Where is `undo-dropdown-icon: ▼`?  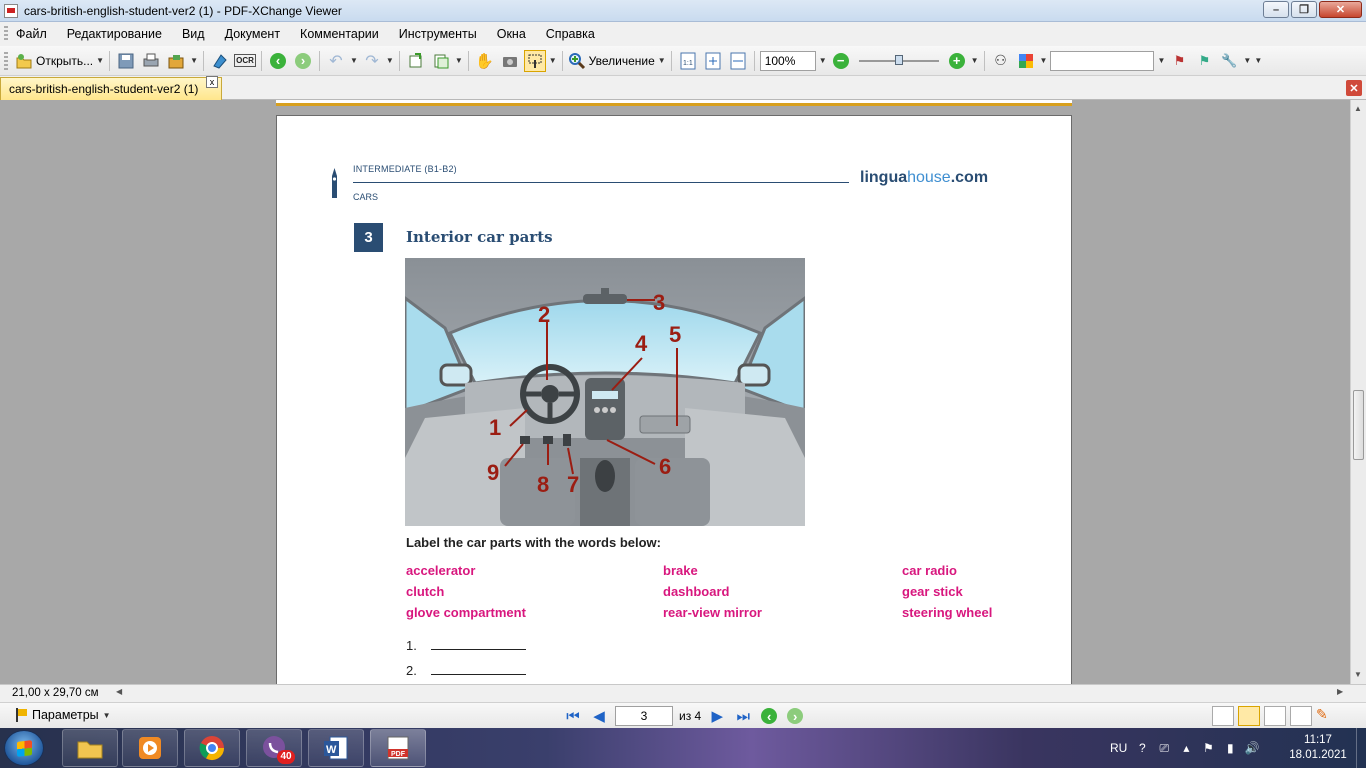 undo-dropdown-icon: ▼ is located at coordinates (354, 60).